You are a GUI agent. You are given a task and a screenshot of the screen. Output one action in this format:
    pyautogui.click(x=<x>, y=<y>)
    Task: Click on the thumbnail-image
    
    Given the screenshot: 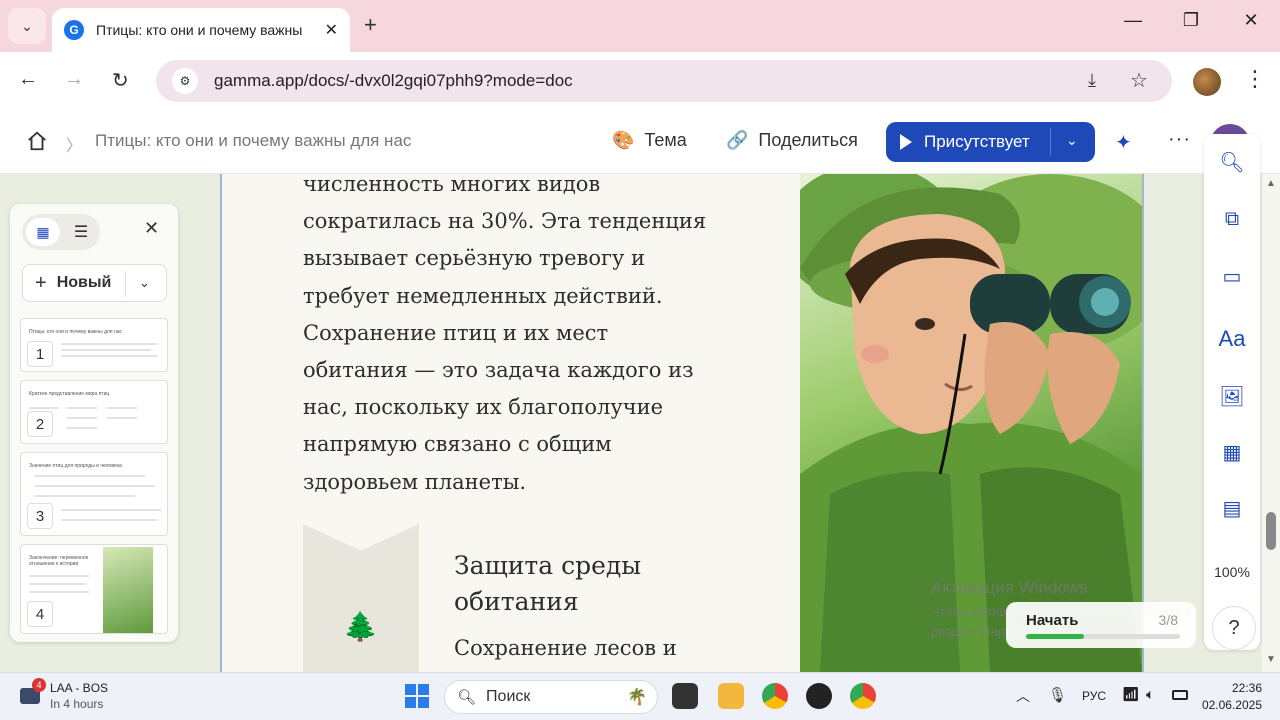 What is the action you would take?
    pyautogui.click(x=128, y=590)
    